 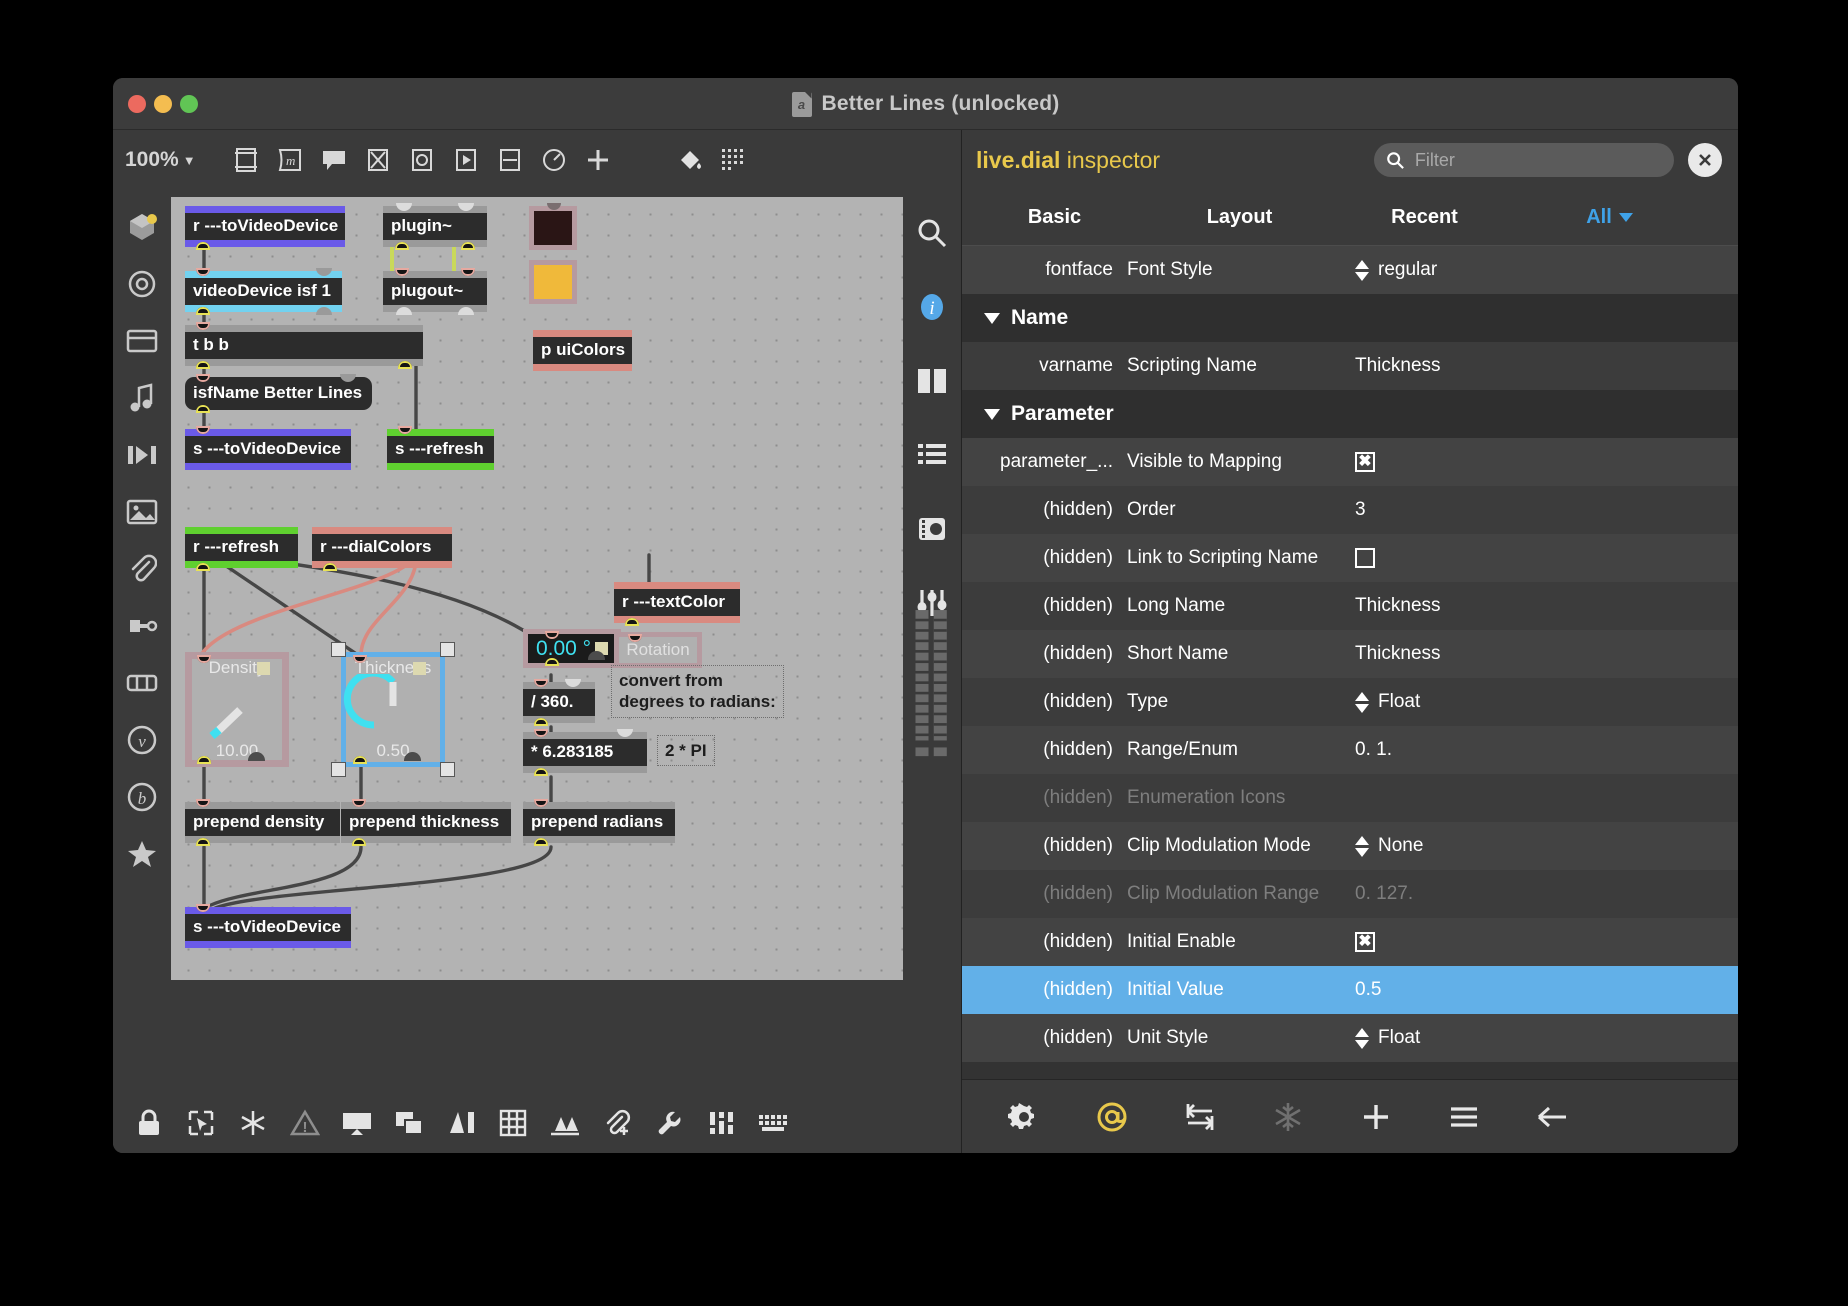 I want to click on object-s-refresh: s ---refresh, so click(x=440, y=448).